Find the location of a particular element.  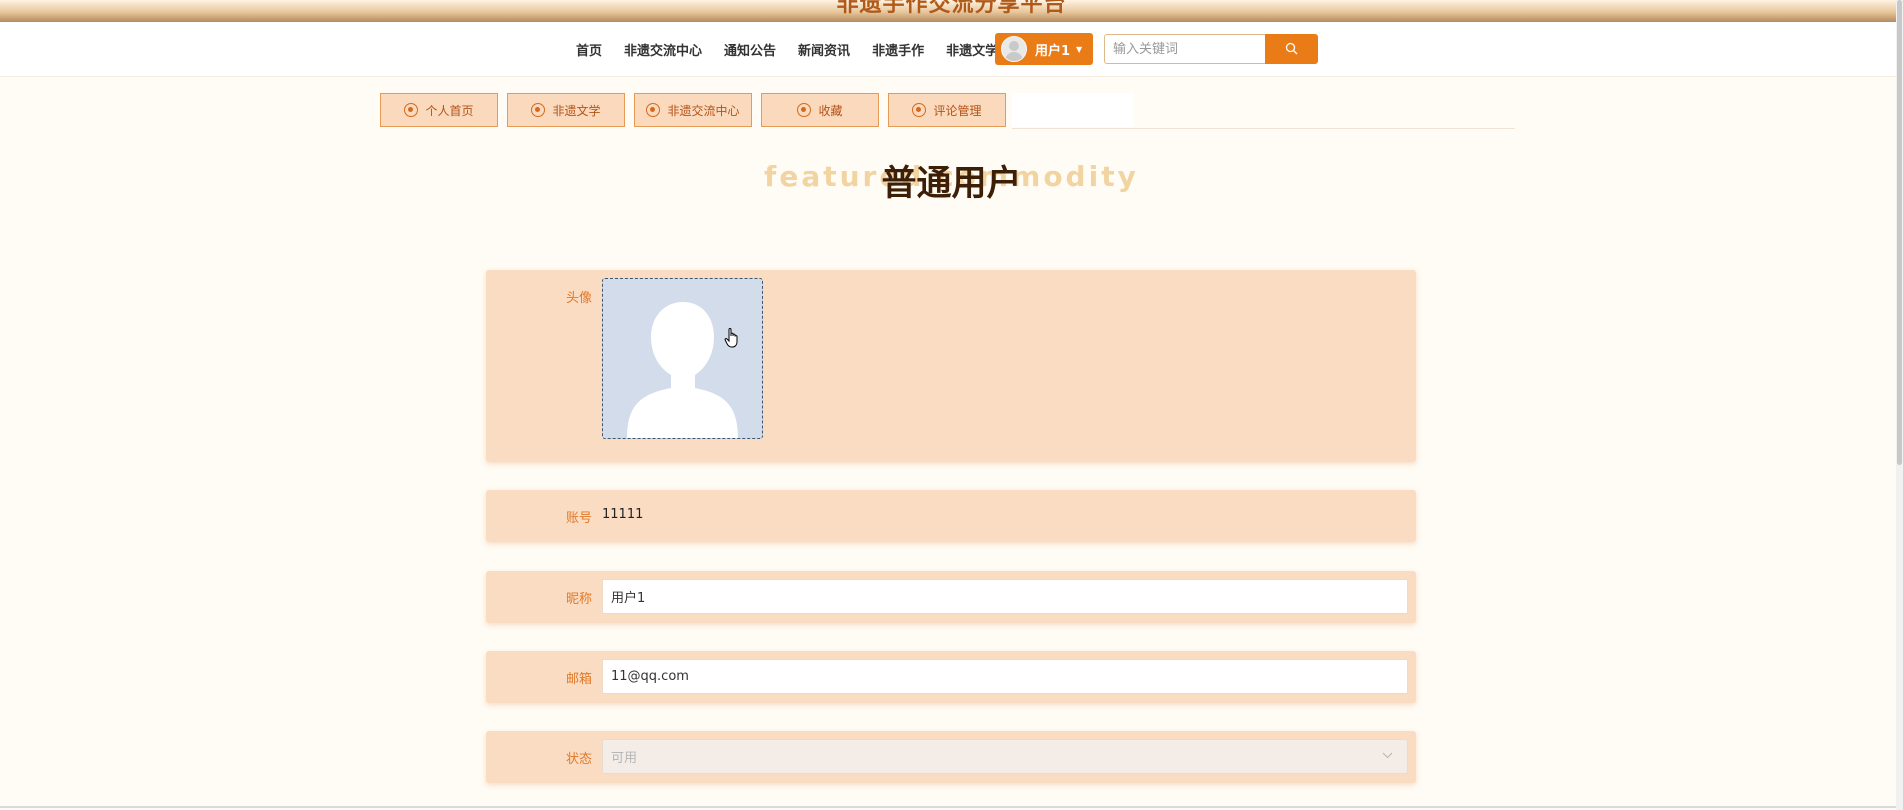

search-icon is located at coordinates (1291, 48).